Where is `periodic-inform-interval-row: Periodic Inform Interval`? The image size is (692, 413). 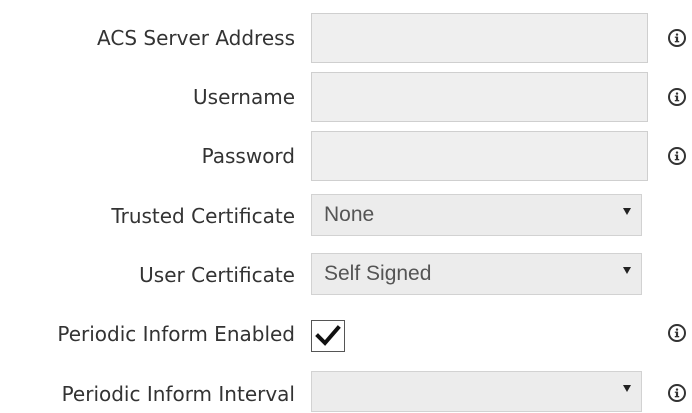 periodic-inform-interval-row: Periodic Inform Interval is located at coordinates (346, 392).